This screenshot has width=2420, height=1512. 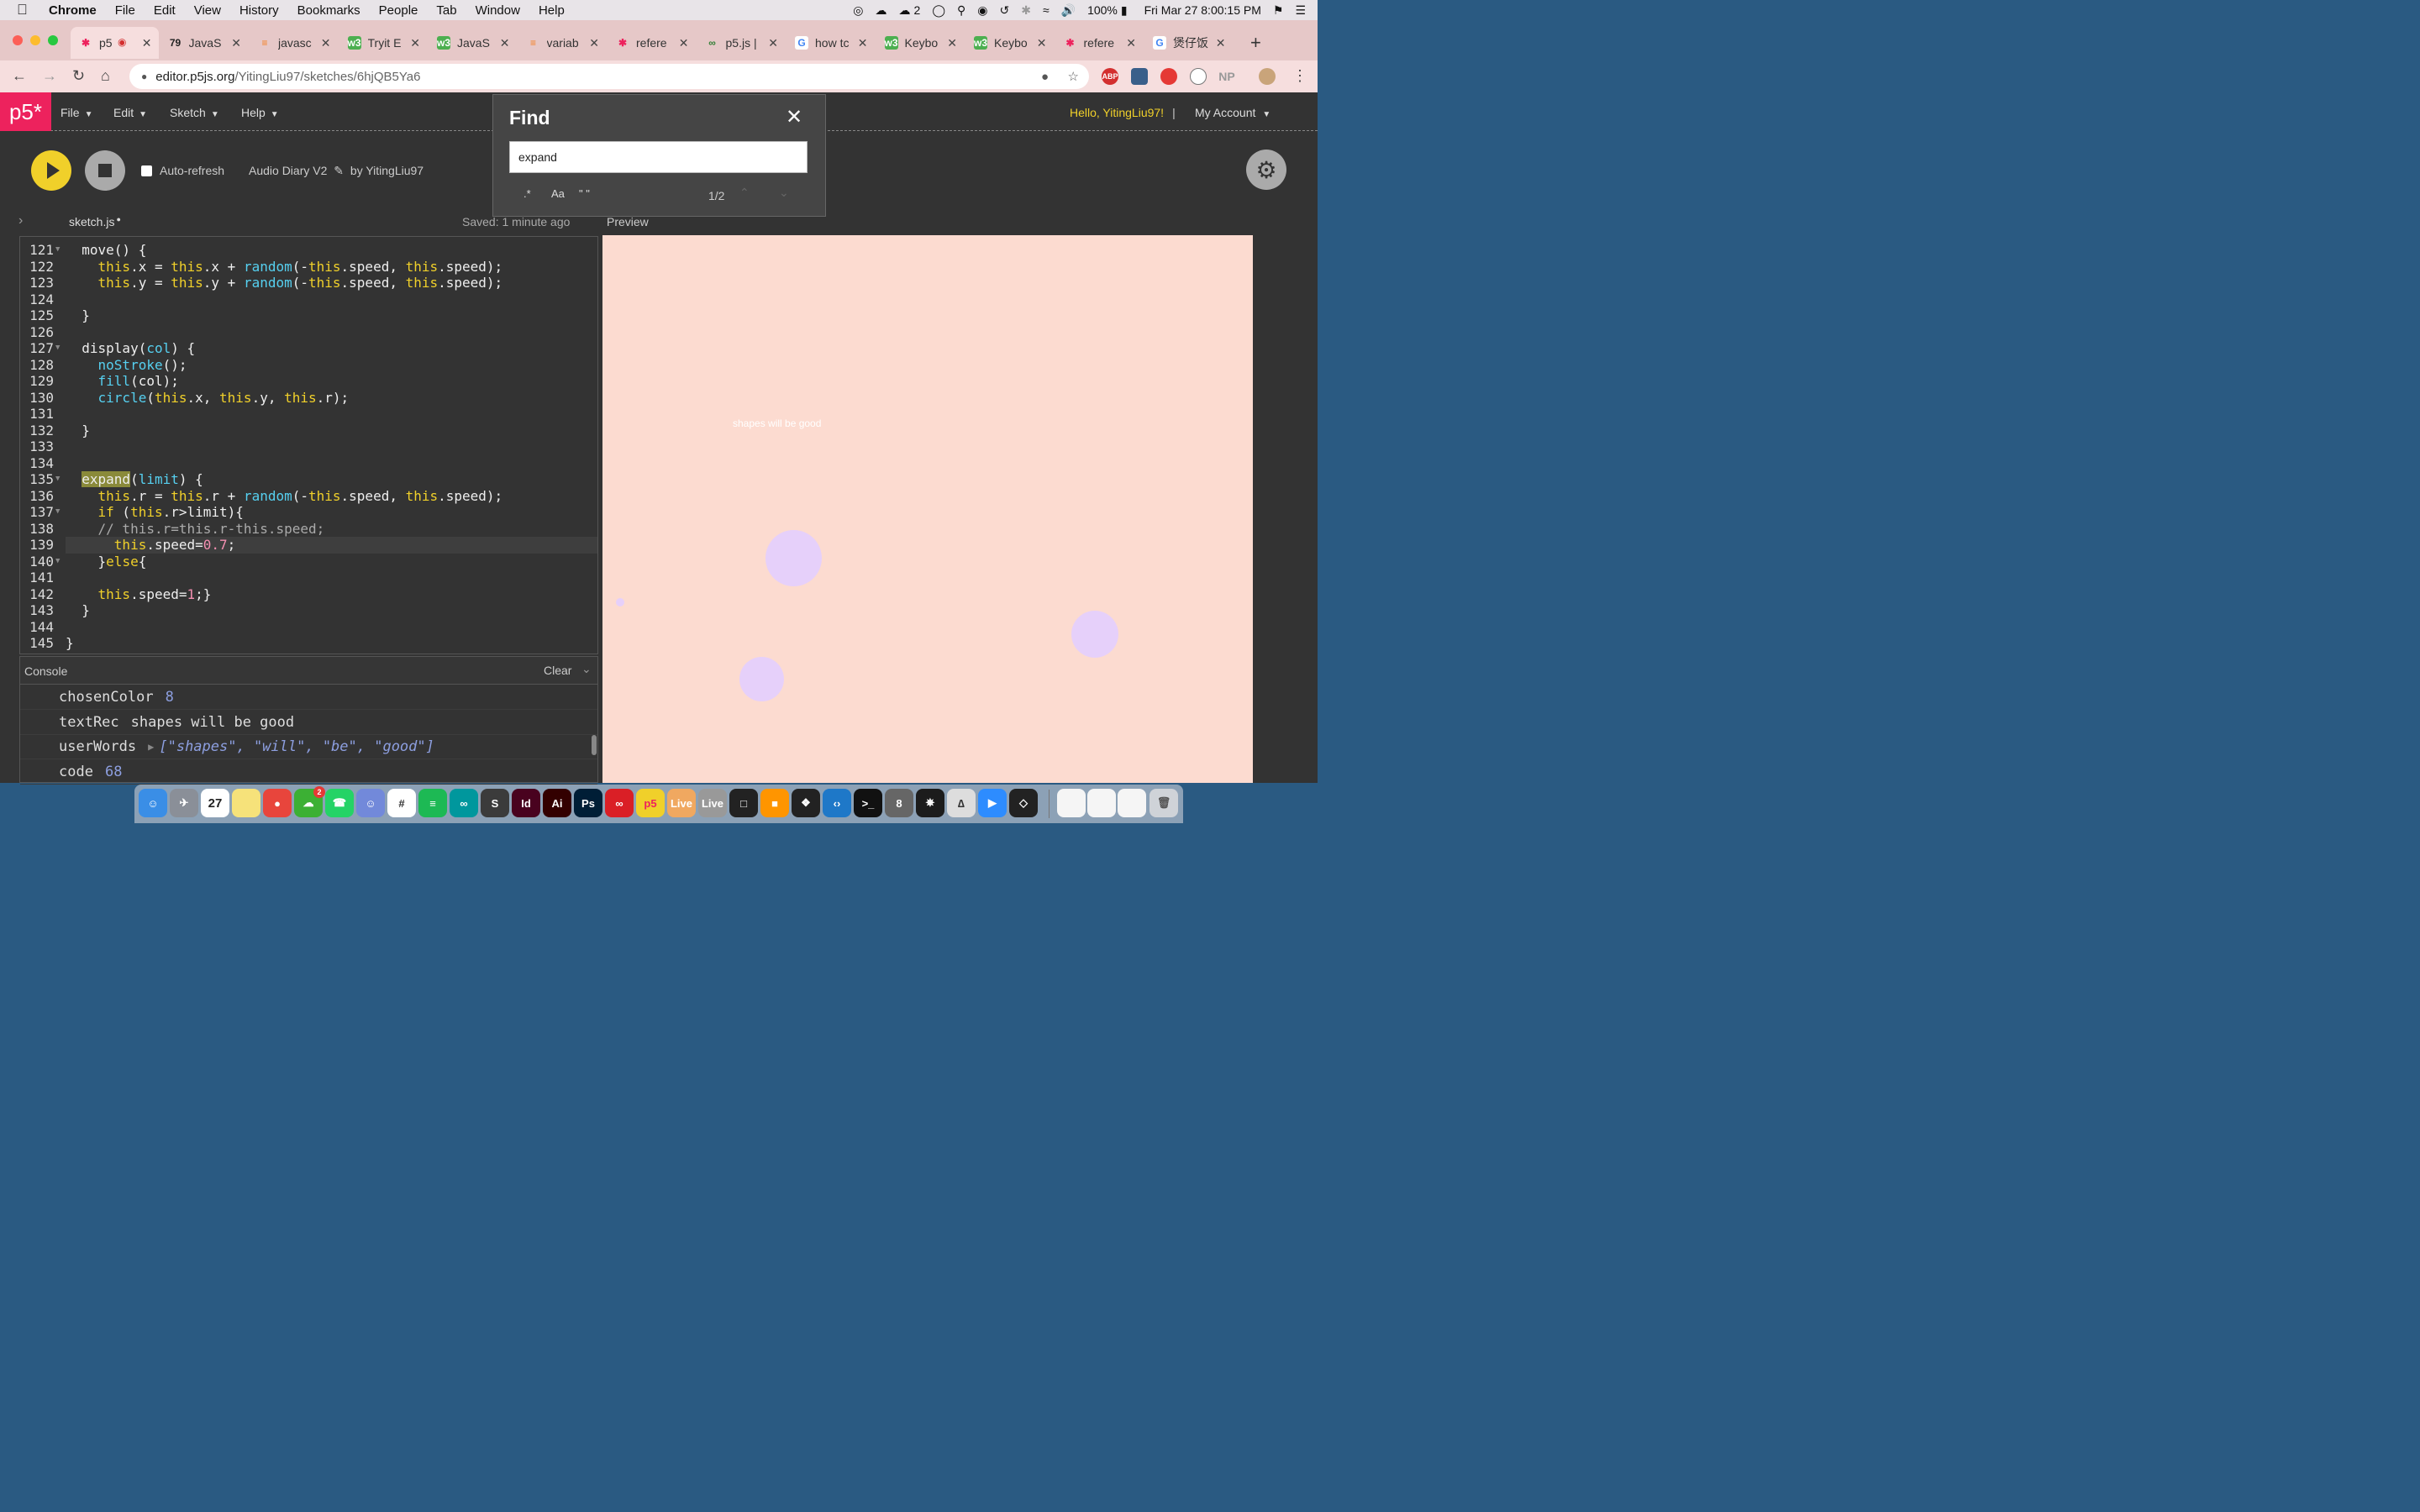 I want to click on live-icon: Live, so click(x=681, y=803).